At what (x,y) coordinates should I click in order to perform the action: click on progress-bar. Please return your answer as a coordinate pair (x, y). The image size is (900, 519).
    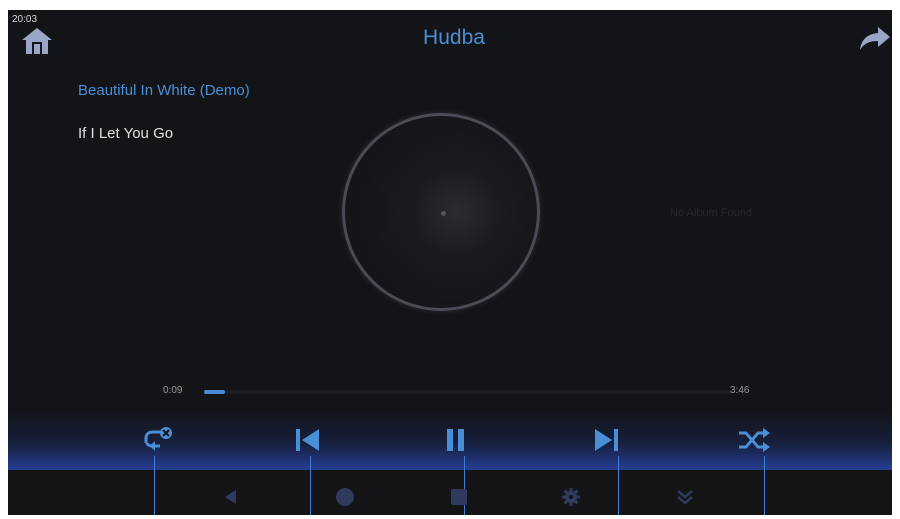
    Looking at the image, I should click on (468, 392).